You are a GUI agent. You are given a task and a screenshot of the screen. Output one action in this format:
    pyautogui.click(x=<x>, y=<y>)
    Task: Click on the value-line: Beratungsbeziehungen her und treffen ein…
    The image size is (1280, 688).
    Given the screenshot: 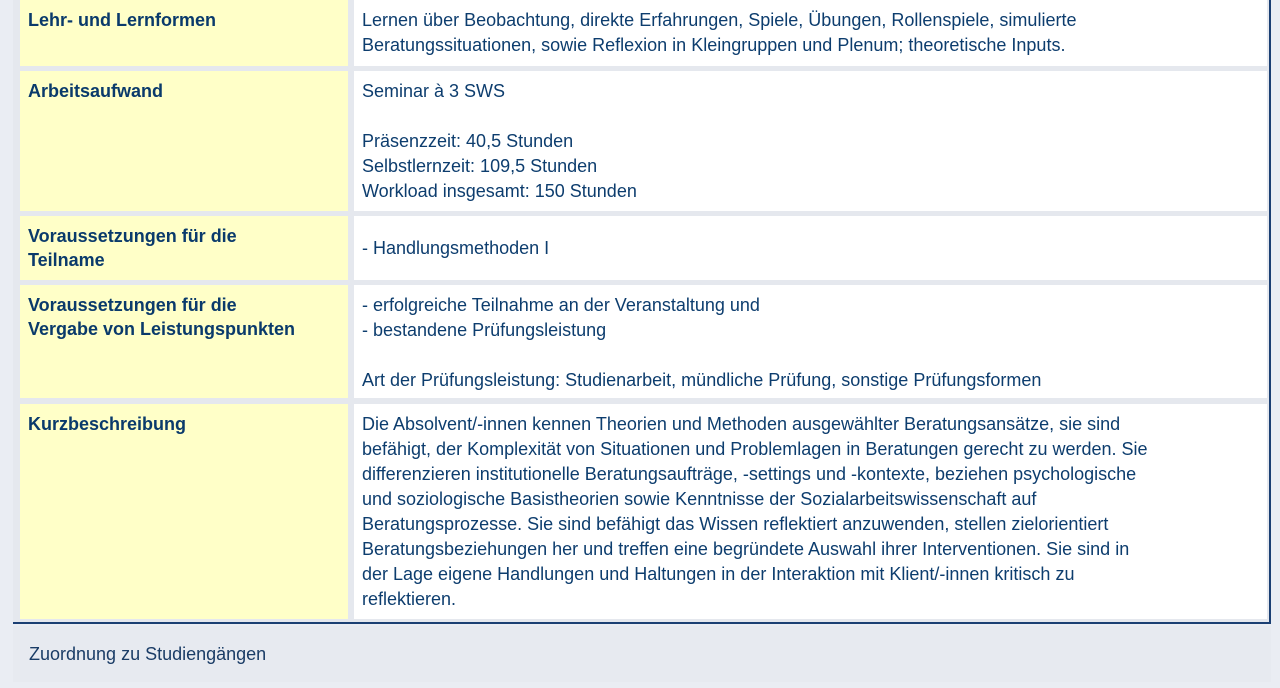 What is the action you would take?
    pyautogui.click(x=746, y=549)
    